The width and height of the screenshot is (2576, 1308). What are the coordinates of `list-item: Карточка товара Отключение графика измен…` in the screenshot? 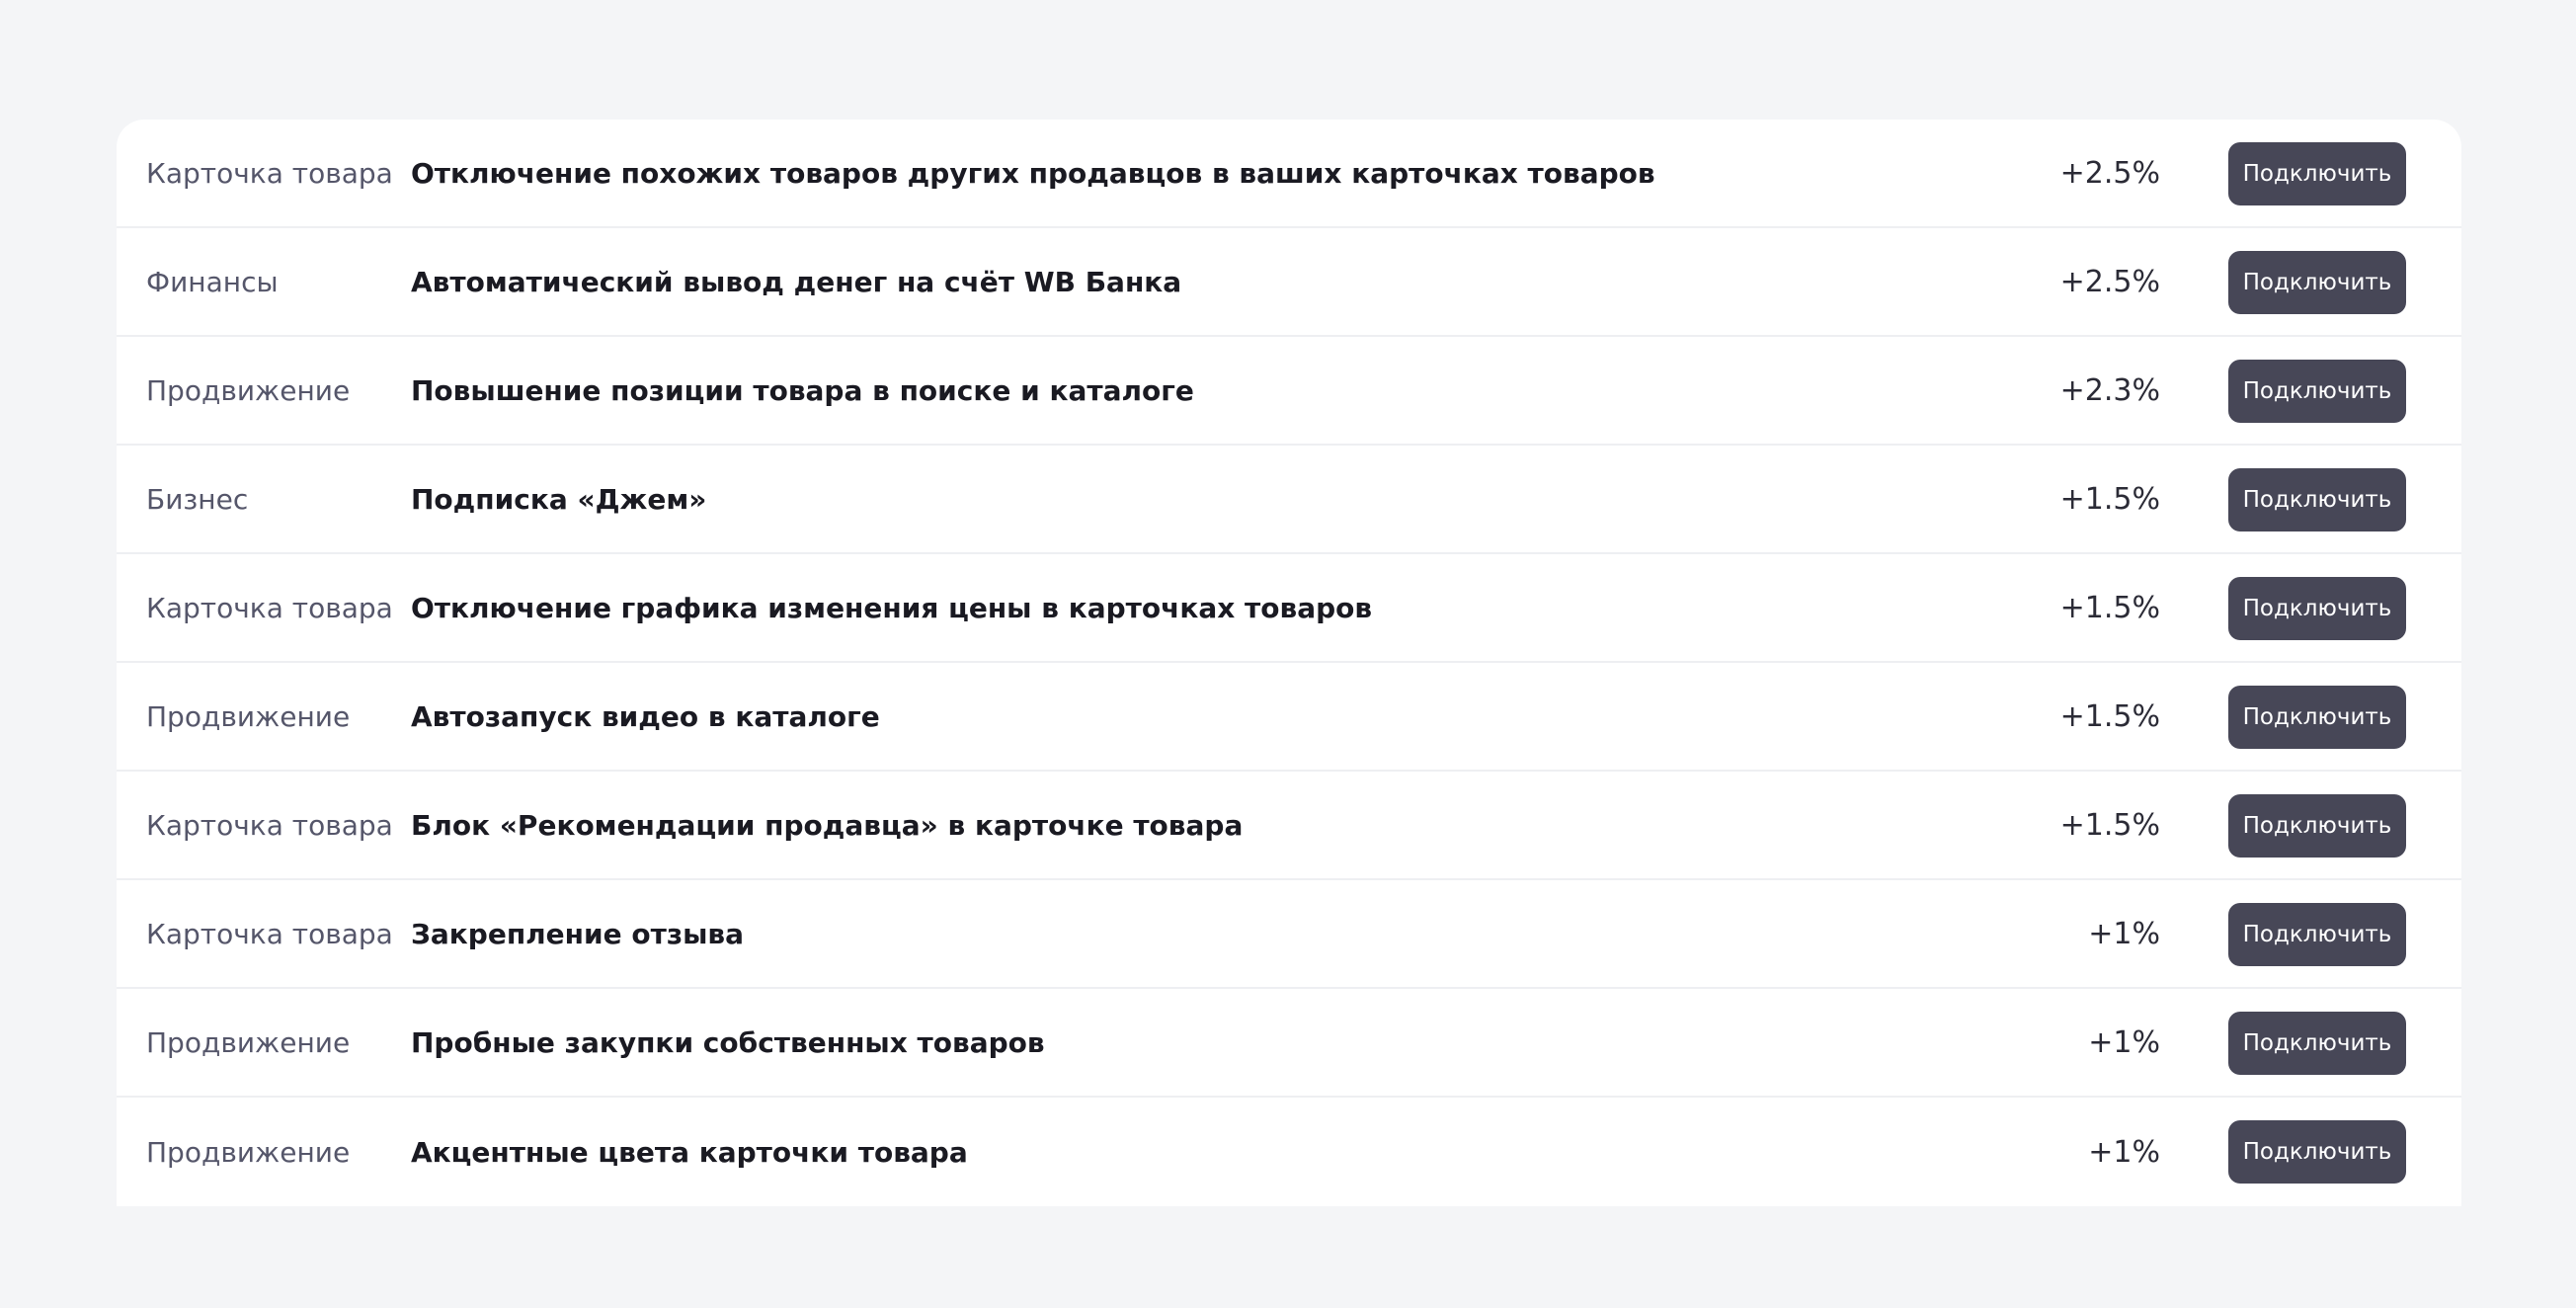 It's located at (1289, 608).